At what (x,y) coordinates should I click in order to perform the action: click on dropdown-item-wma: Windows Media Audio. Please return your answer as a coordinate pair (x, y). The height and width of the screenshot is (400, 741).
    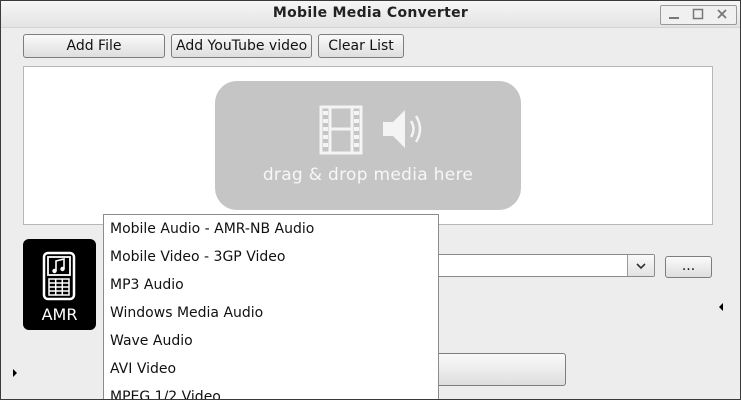
    Looking at the image, I should click on (186, 313).